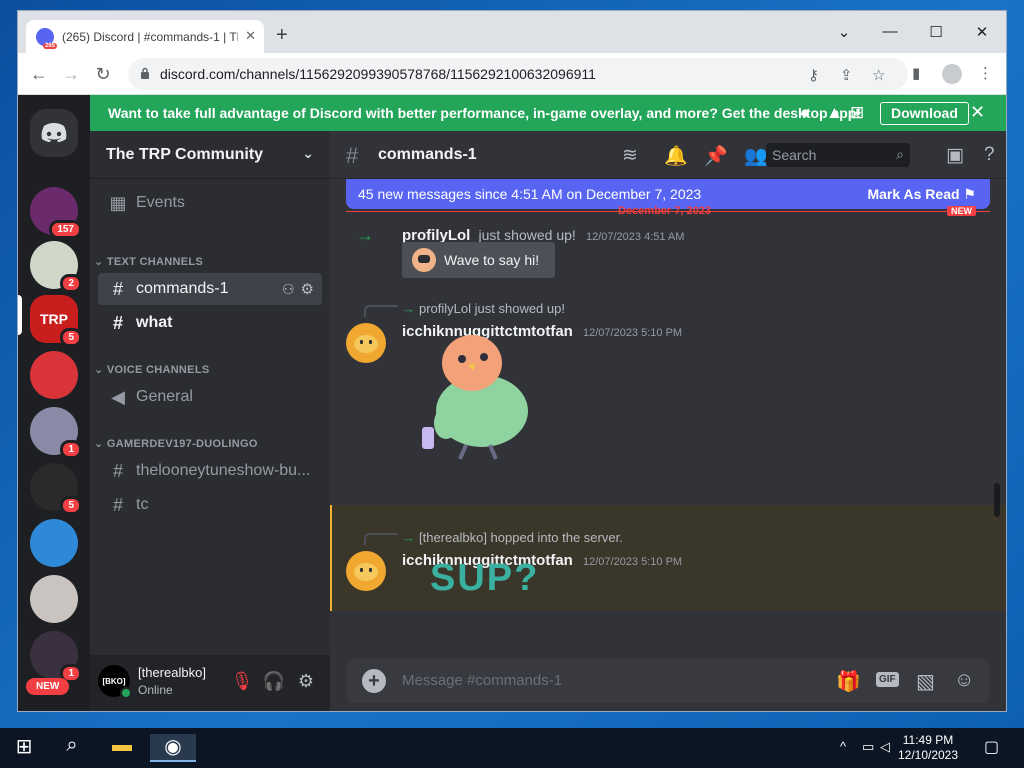 The width and height of the screenshot is (1024, 768). Describe the element at coordinates (482, 680) in the screenshot. I see `message-input: Message #commands-1` at that location.